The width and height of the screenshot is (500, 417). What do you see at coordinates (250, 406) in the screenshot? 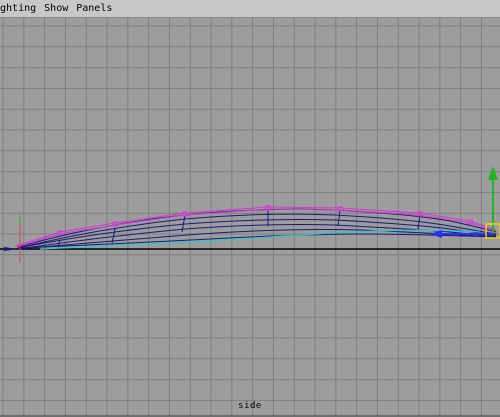
I see `viewport-camera-label: side` at bounding box center [250, 406].